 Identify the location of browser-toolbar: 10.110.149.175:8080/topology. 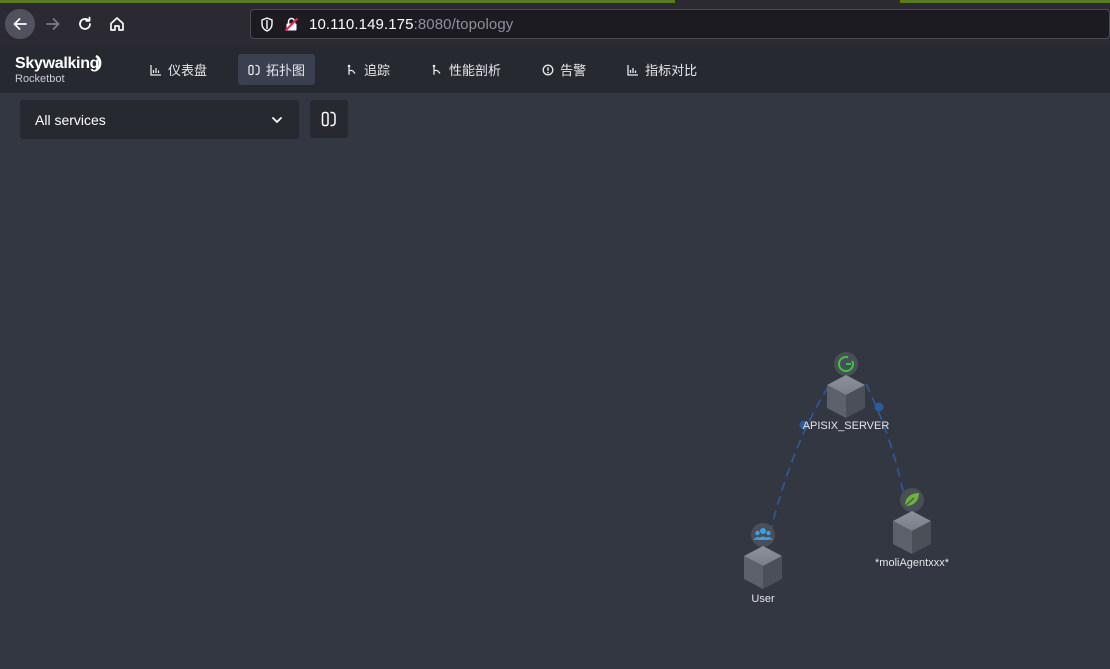
(555, 23).